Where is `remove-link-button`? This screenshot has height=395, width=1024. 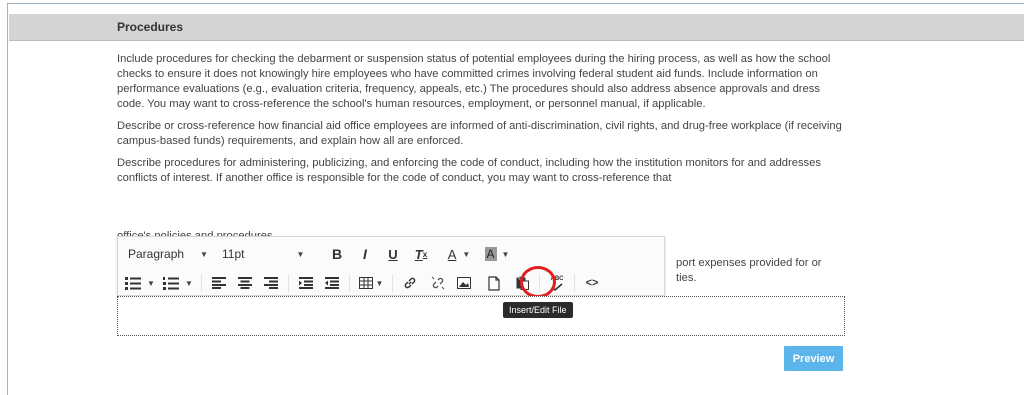 remove-link-button is located at coordinates (438, 283).